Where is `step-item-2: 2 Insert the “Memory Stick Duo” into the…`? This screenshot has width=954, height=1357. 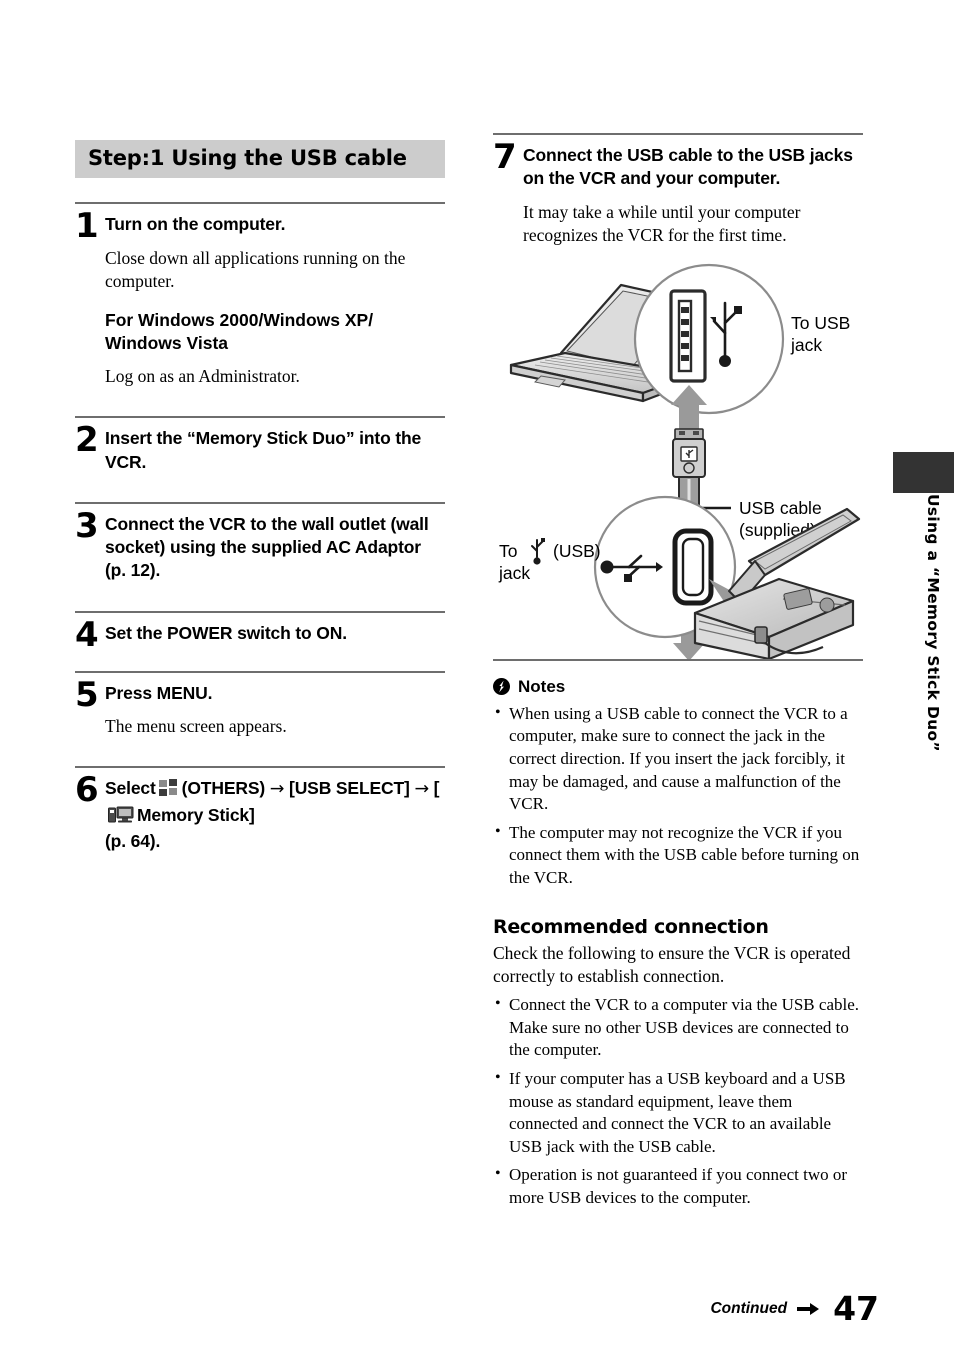 step-item-2: 2 Insert the “Memory Stick Duo” into the… is located at coordinates (260, 446).